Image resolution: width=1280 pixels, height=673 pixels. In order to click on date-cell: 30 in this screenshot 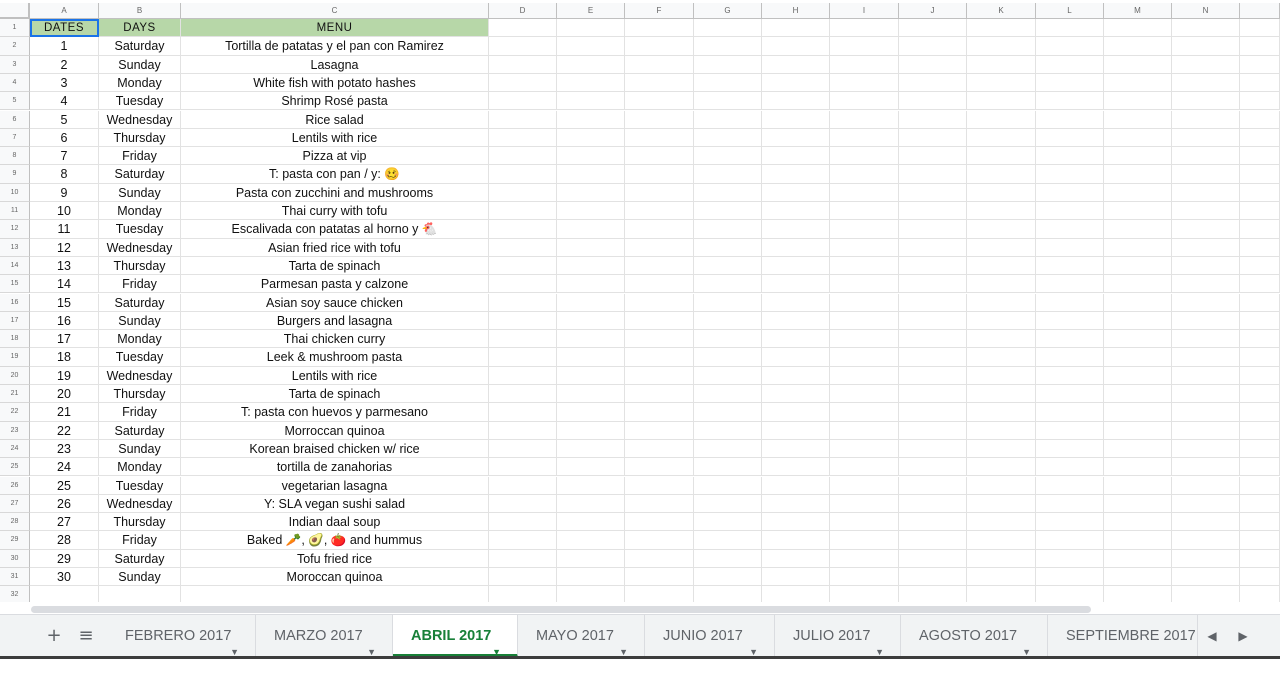, I will do `click(64, 577)`.